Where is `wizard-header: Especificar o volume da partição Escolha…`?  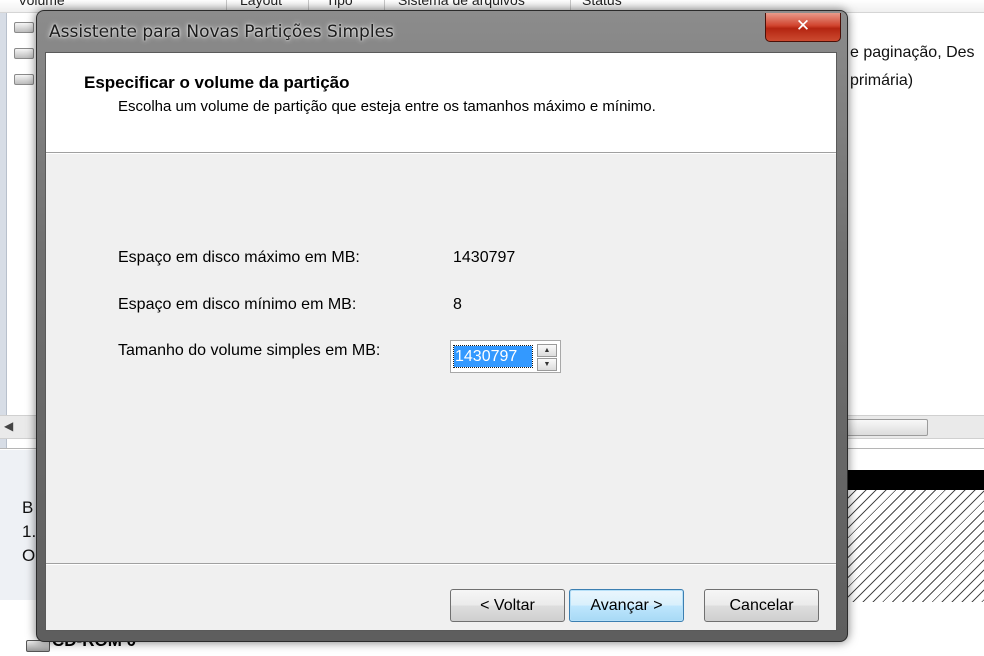
wizard-header: Especificar o volume da partição Escolha… is located at coordinates (441, 102).